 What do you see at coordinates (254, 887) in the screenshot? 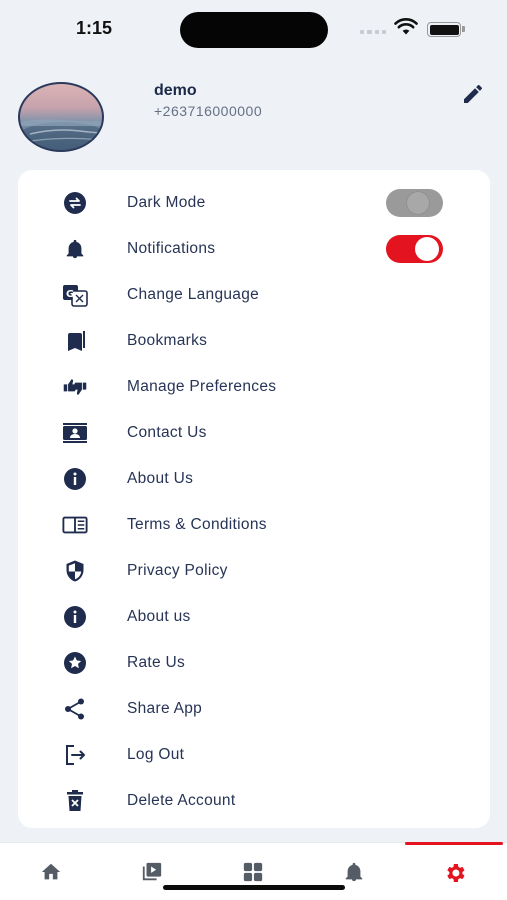
I see `home-indicator` at bounding box center [254, 887].